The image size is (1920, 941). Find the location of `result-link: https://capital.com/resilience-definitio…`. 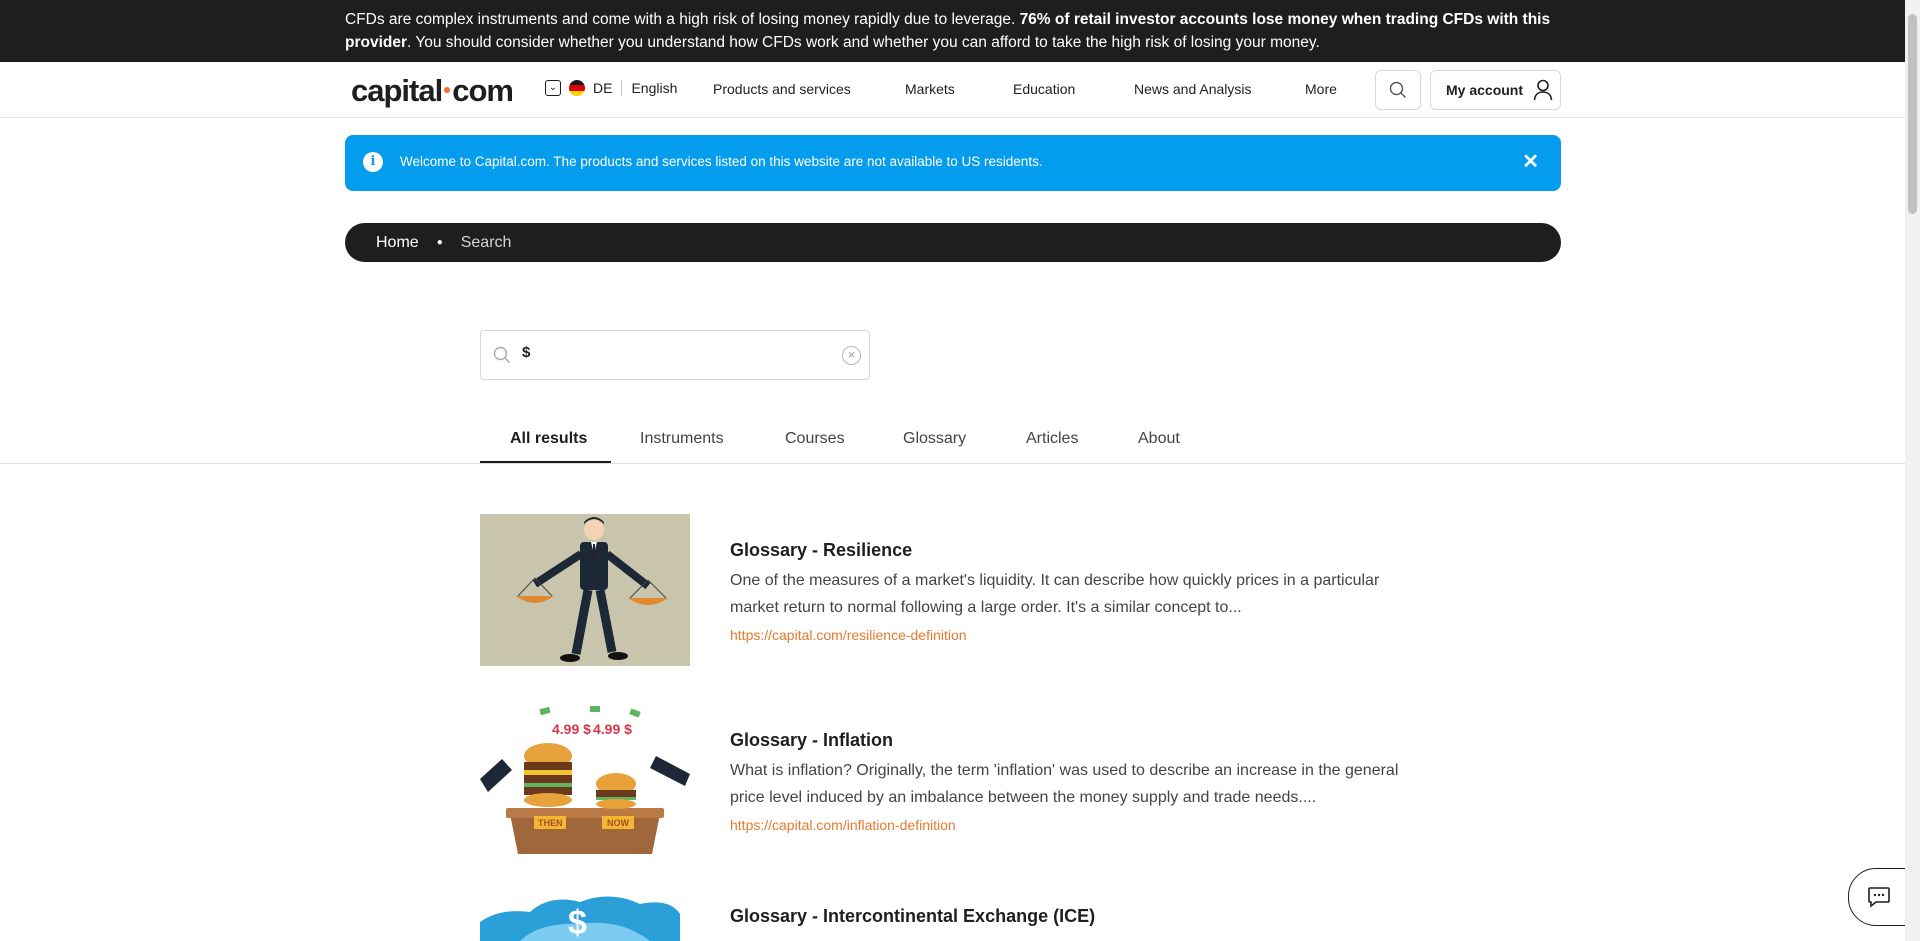

result-link: https://capital.com/resilience-definitio… is located at coordinates (848, 635).